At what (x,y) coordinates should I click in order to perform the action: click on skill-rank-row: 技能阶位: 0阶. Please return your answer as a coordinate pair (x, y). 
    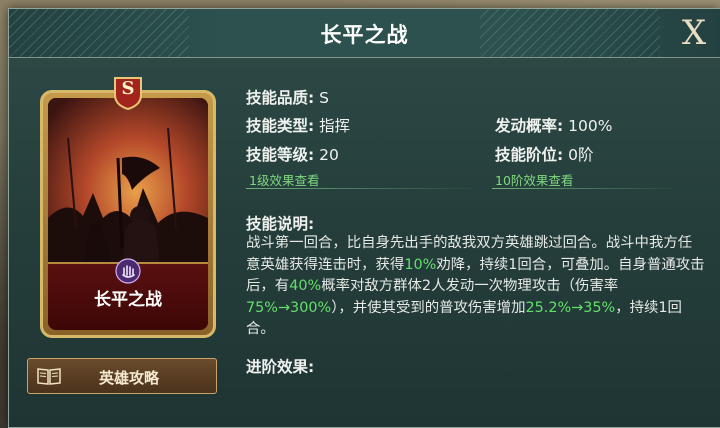
    Looking at the image, I should click on (544, 154).